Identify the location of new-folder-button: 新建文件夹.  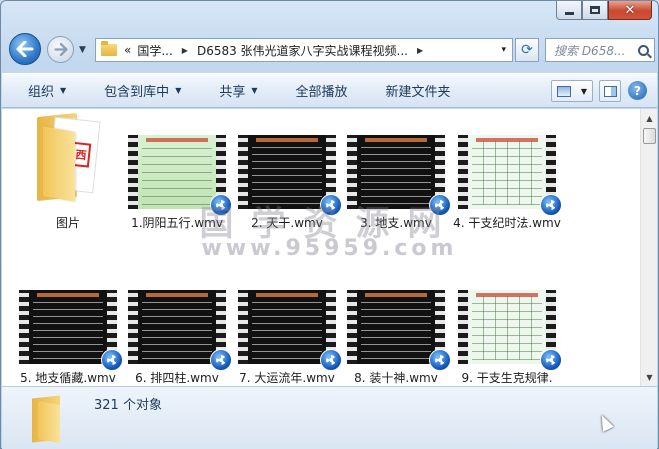
(411, 90).